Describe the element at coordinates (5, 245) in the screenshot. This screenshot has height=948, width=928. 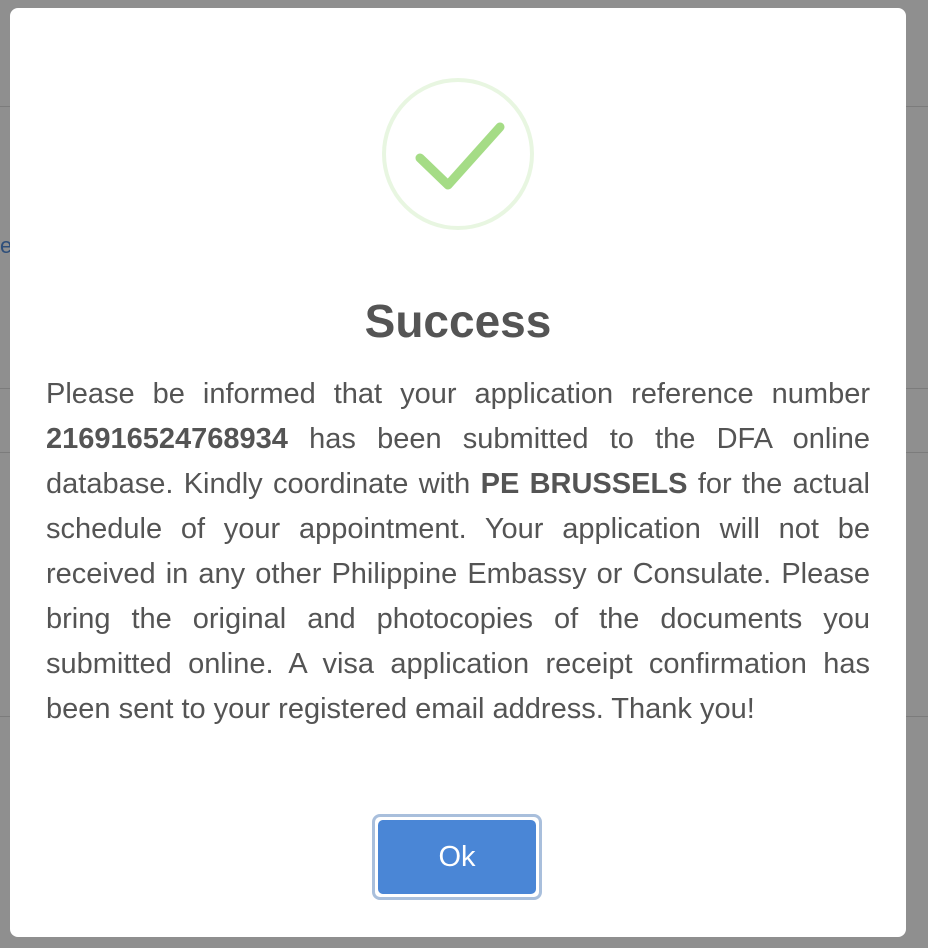
I see `background-partial-text: e` at that location.